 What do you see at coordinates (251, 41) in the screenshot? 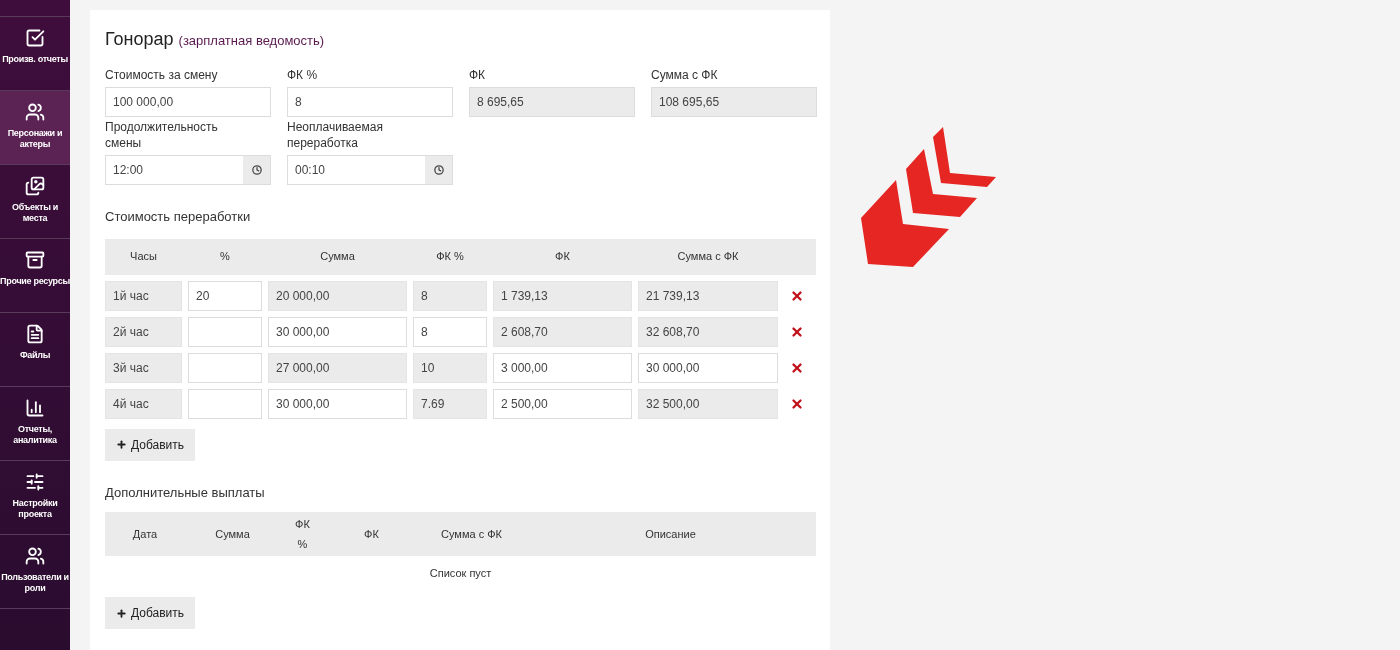
I see `page-subtitle: (зарплатная ведомость)` at bounding box center [251, 41].